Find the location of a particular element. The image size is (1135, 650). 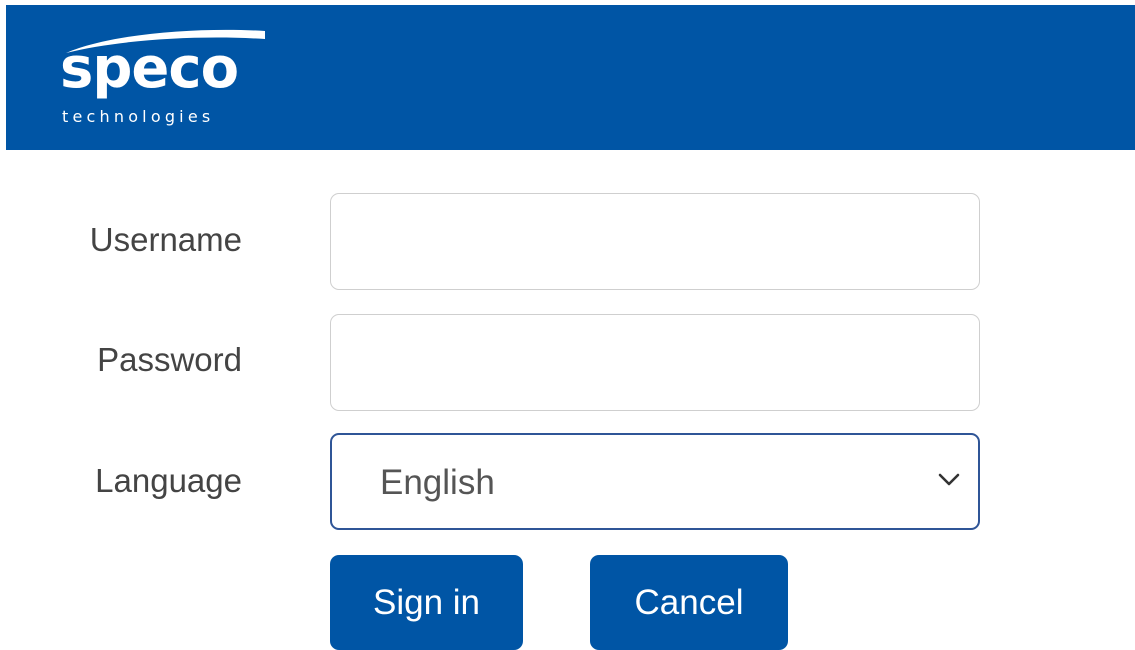

sign-in-button: Sign in is located at coordinates (426, 602).